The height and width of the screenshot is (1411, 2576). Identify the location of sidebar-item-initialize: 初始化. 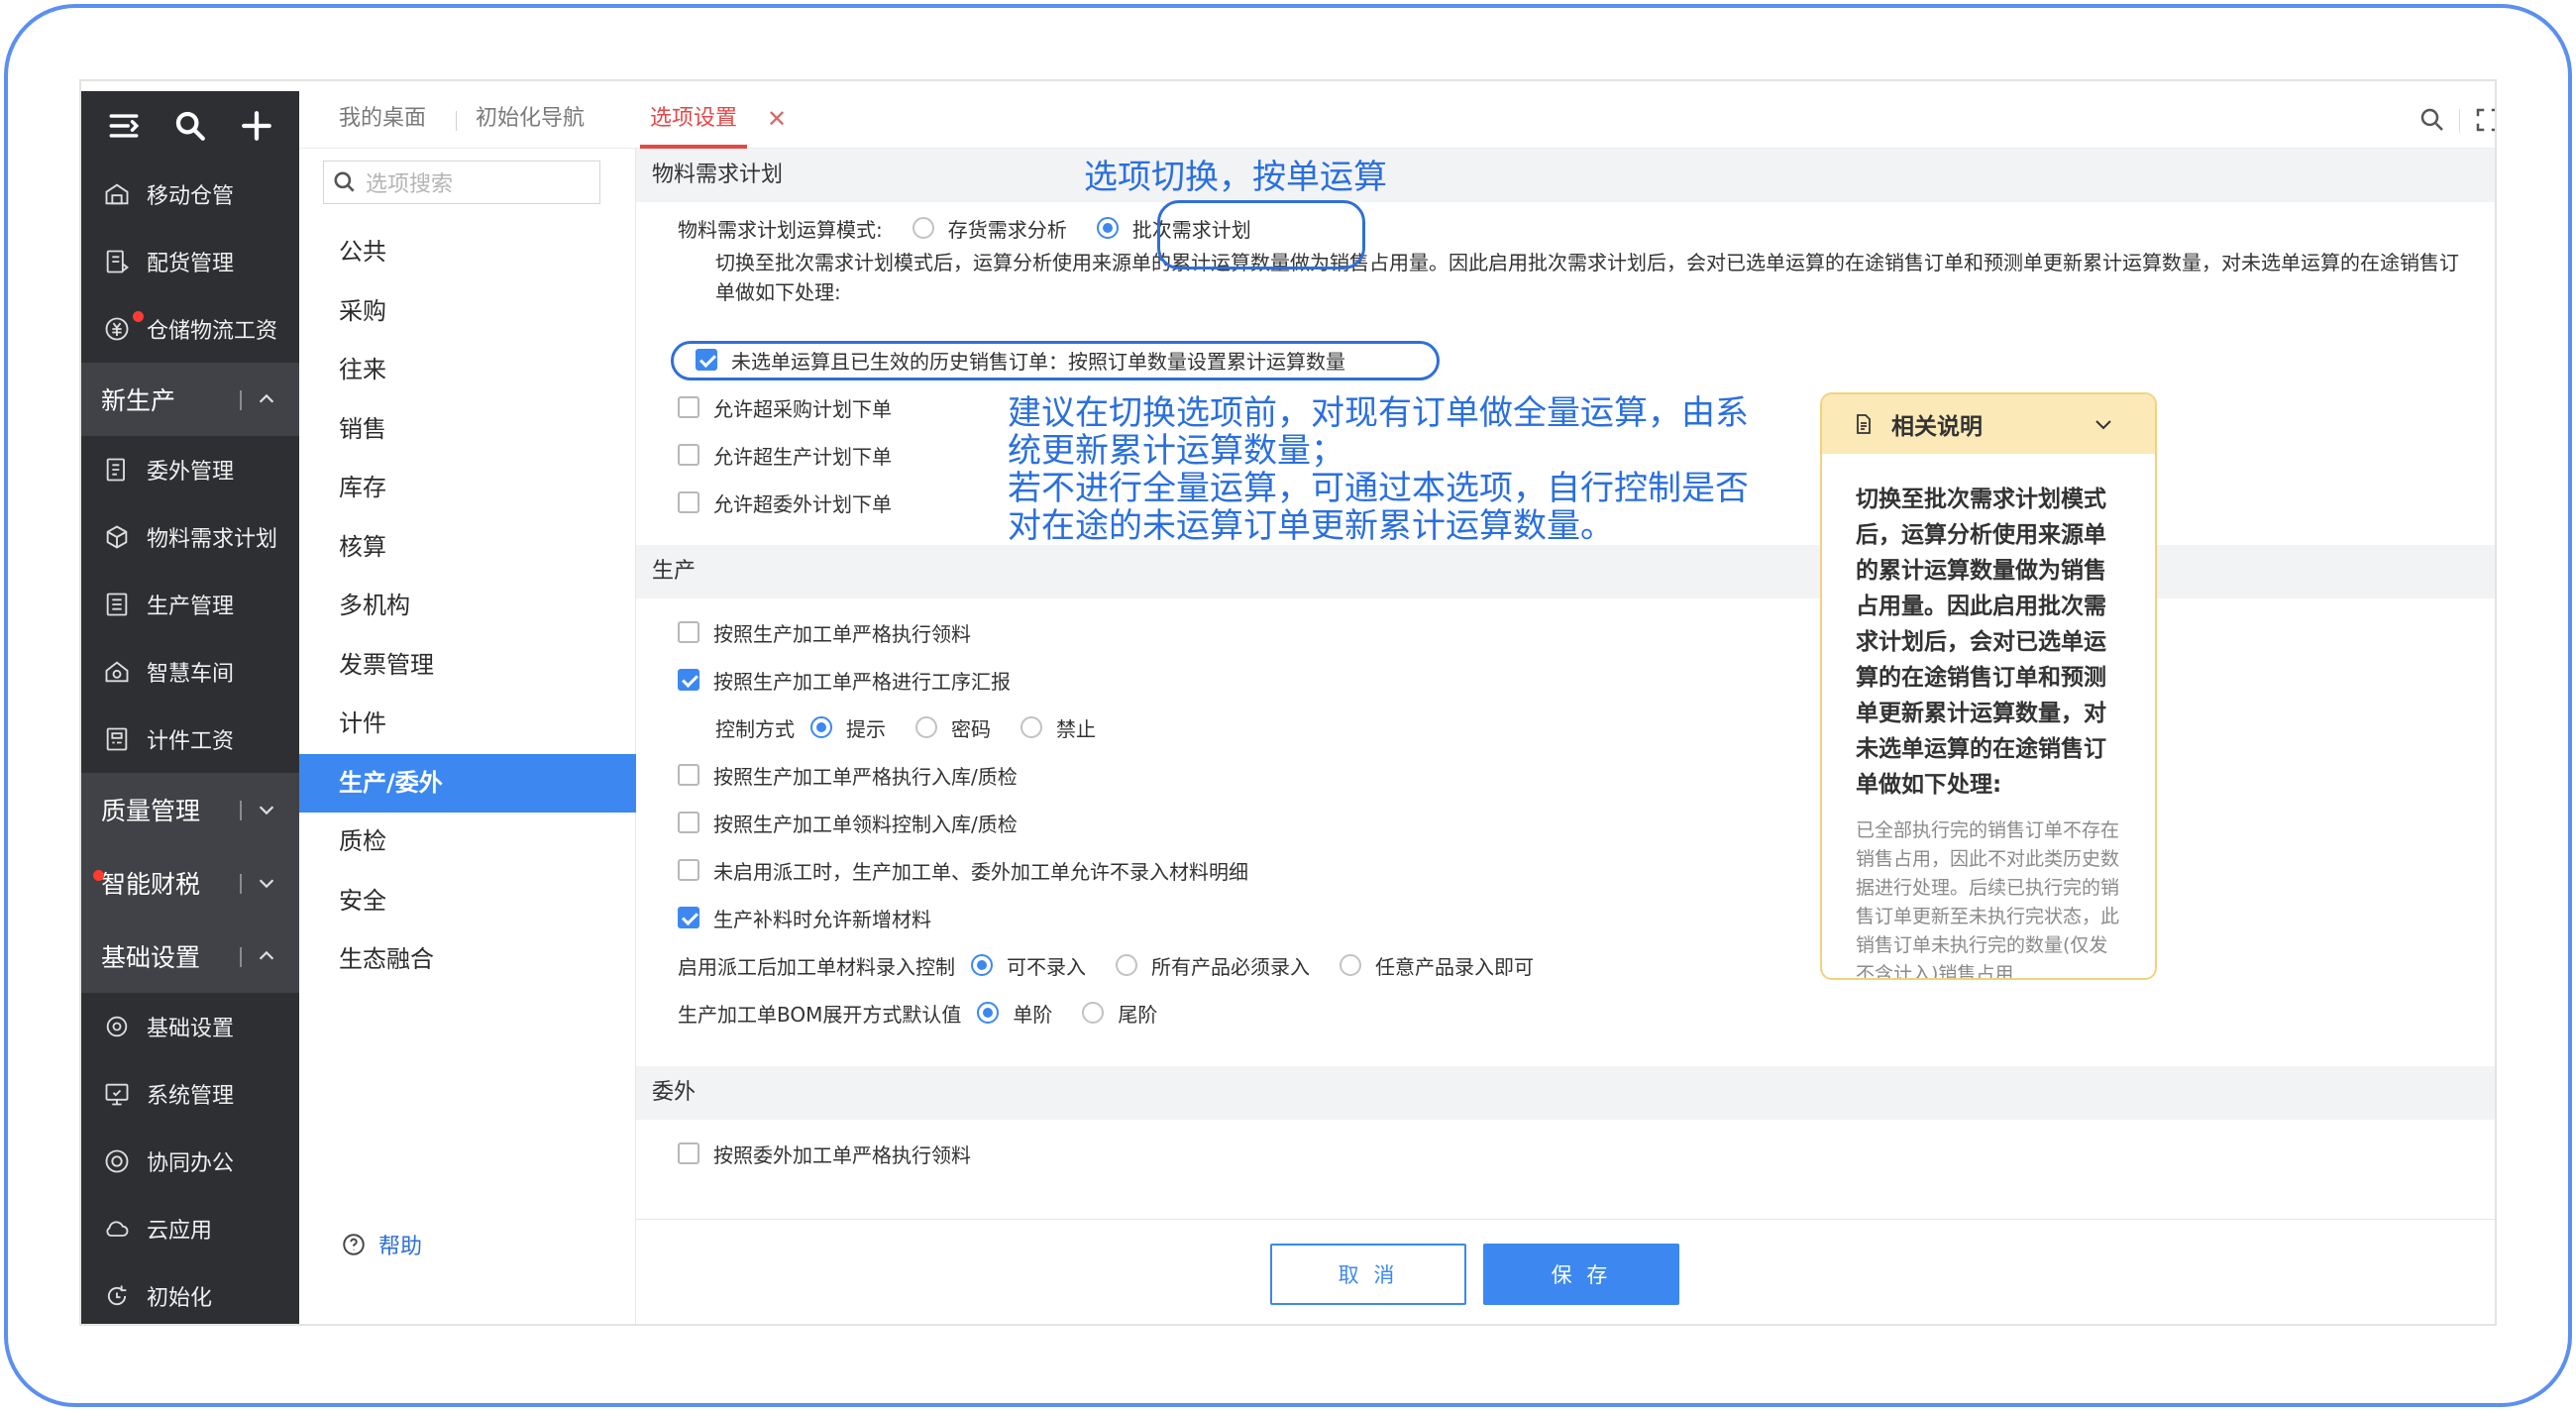
(190, 1293).